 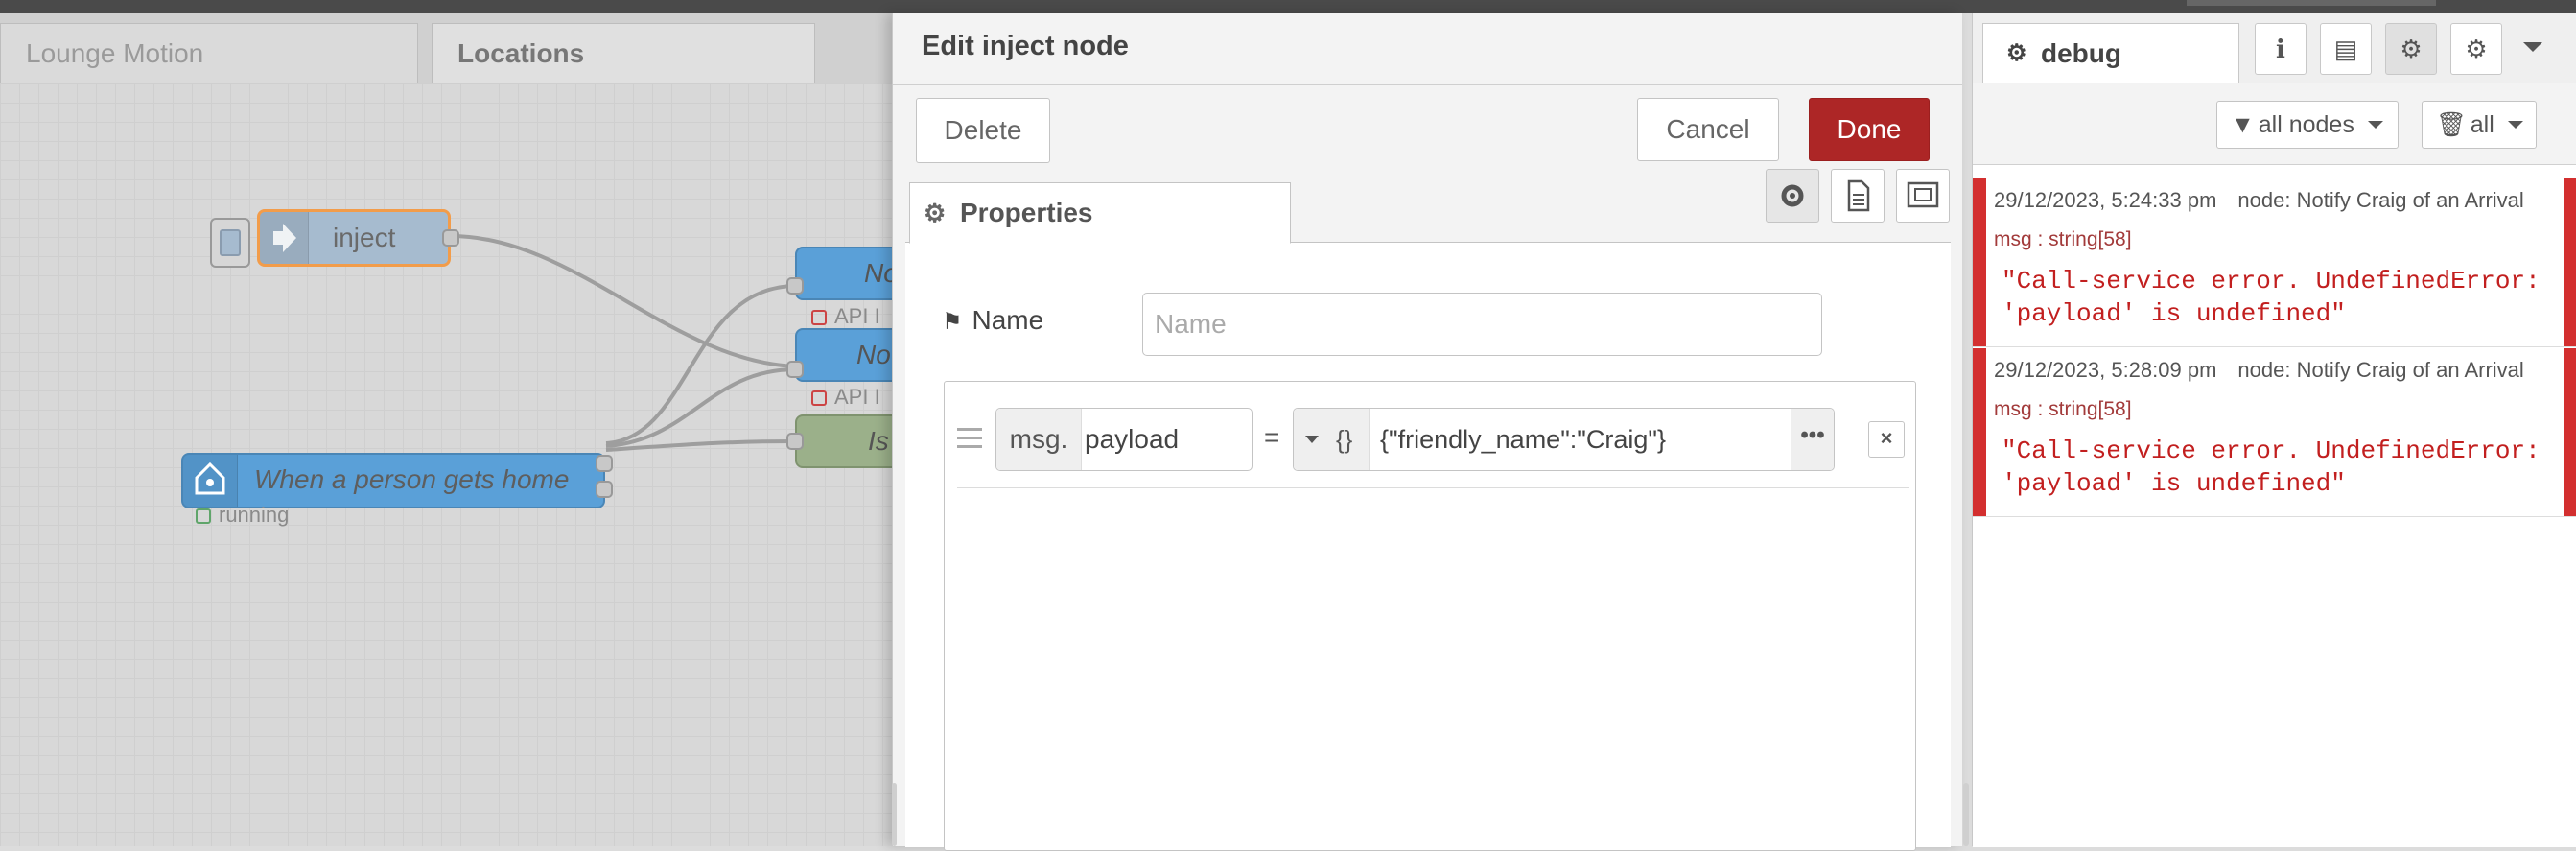 I want to click on done-button: Done, so click(x=1869, y=129).